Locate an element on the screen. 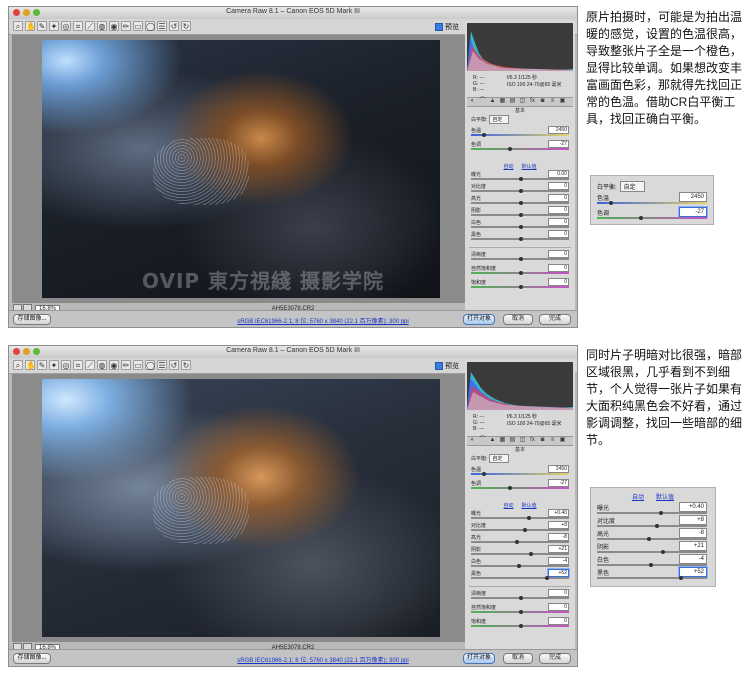  zoom-tint-slider: 色调 -27 is located at coordinates (653, 213).